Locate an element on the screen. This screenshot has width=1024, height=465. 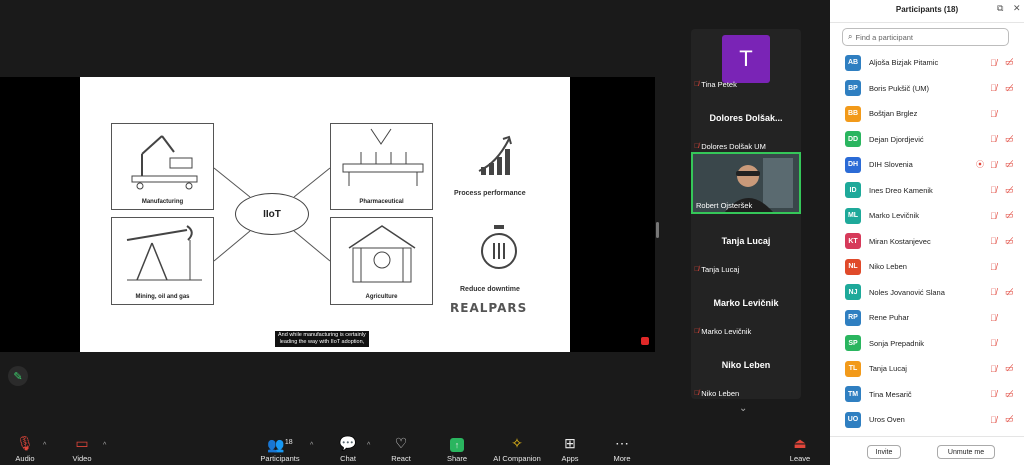
avatar: TM is located at coordinates (853, 394).